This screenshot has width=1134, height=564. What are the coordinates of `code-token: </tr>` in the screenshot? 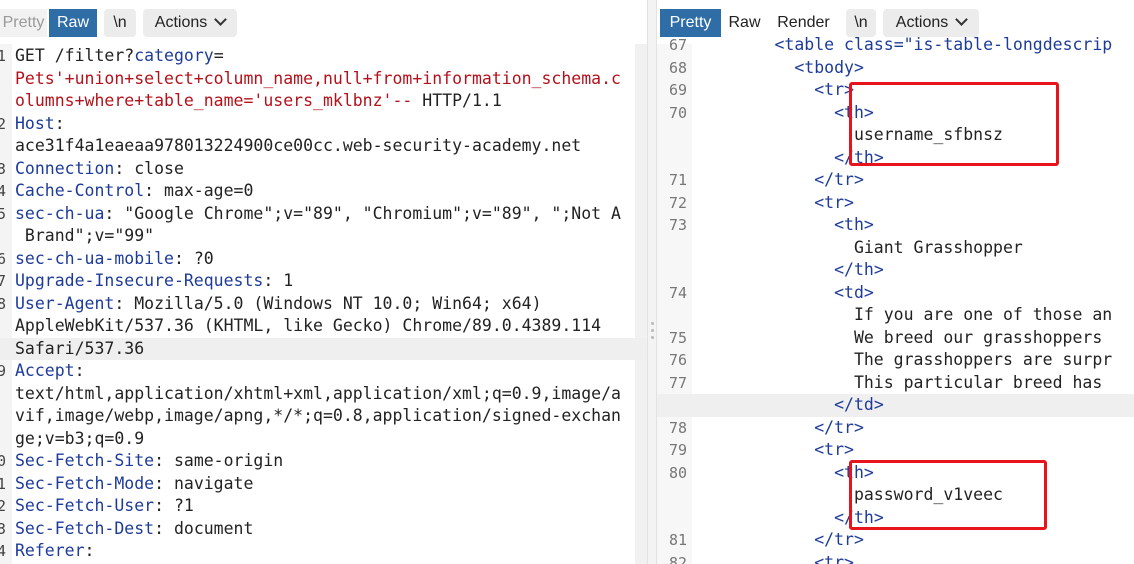 It's located at (839, 539).